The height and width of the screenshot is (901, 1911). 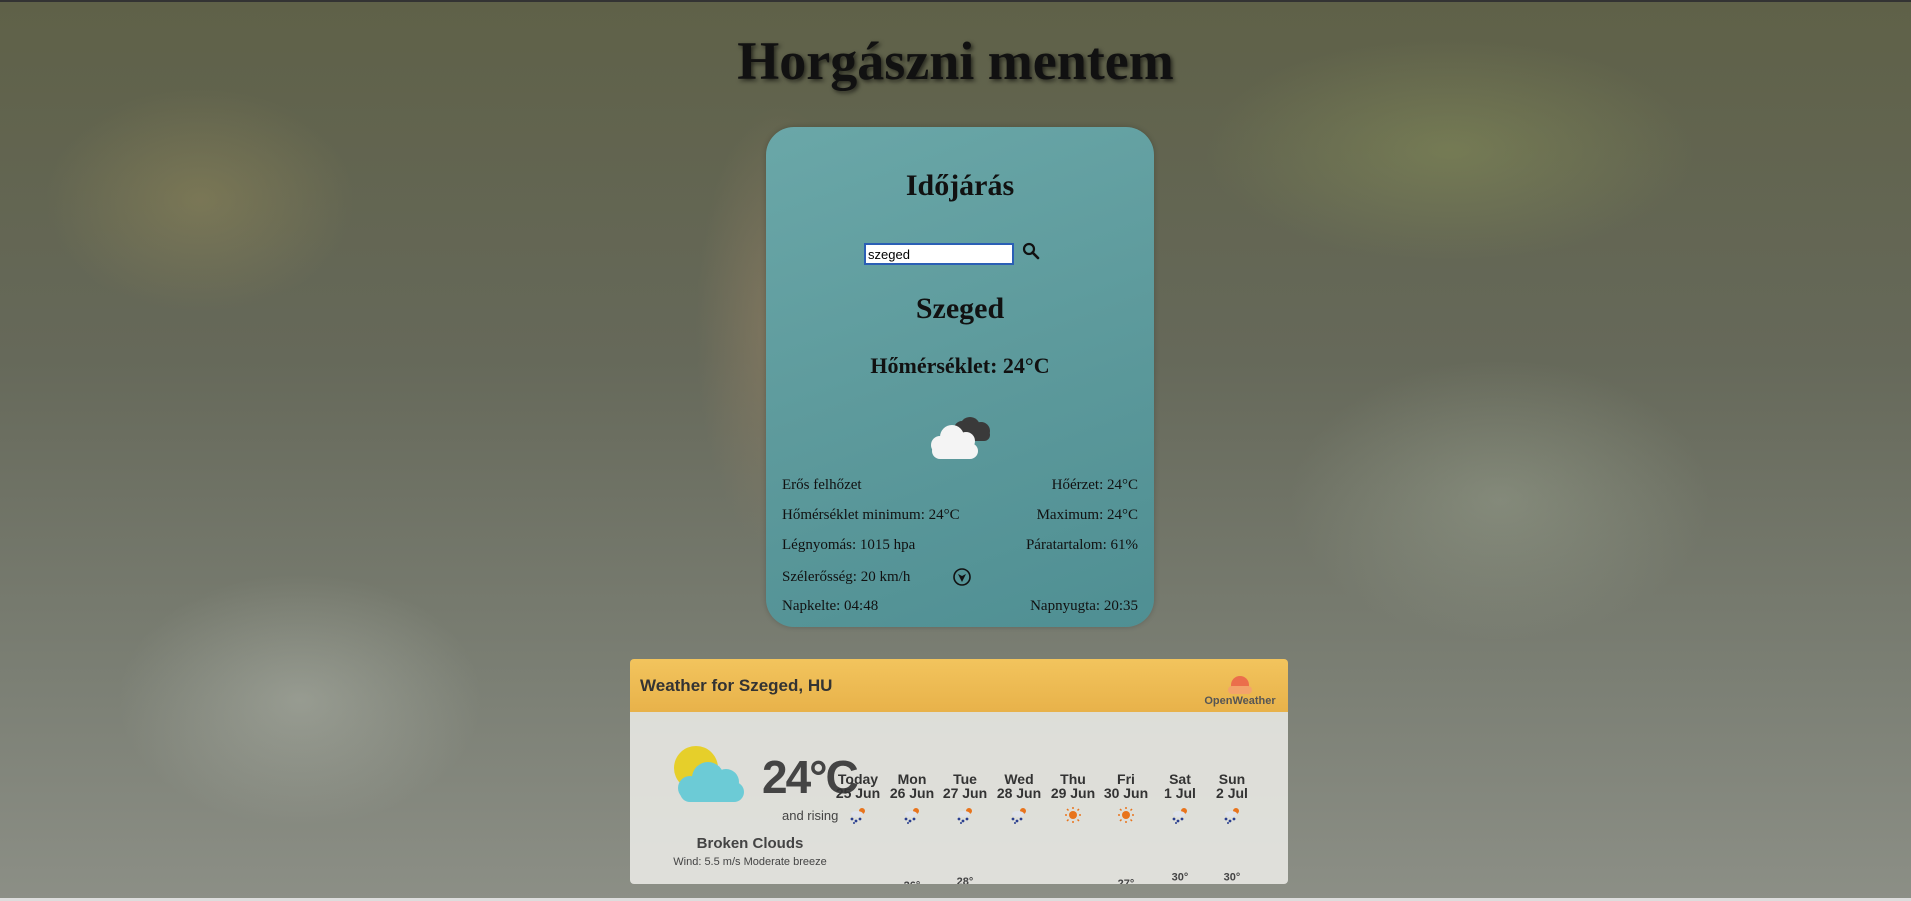 I want to click on high-temp-label: 26°, so click(x=912, y=882).